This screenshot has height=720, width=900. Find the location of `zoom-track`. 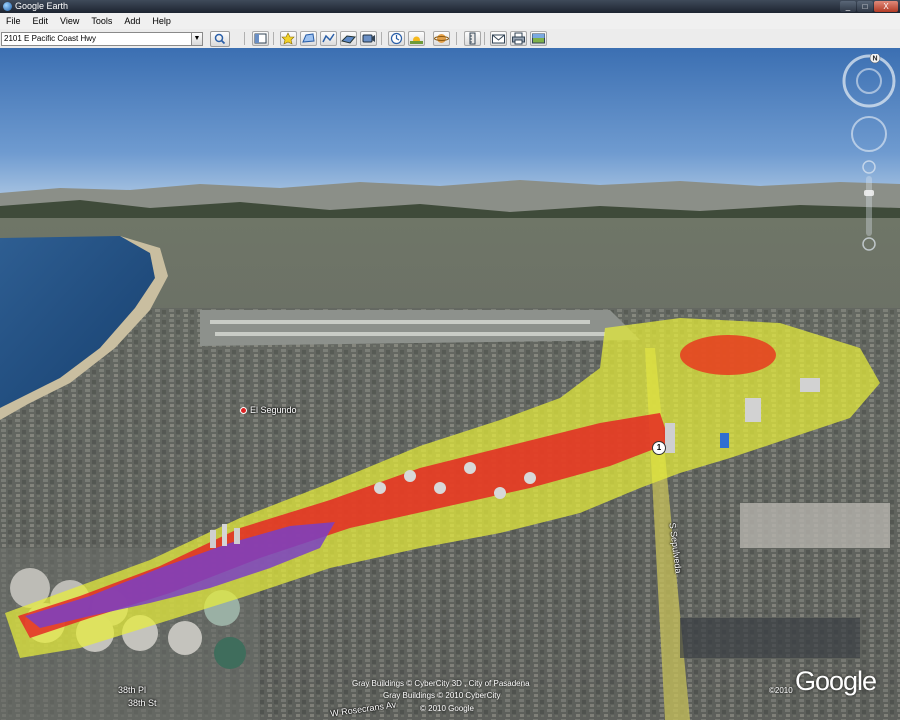

zoom-track is located at coordinates (869, 206).